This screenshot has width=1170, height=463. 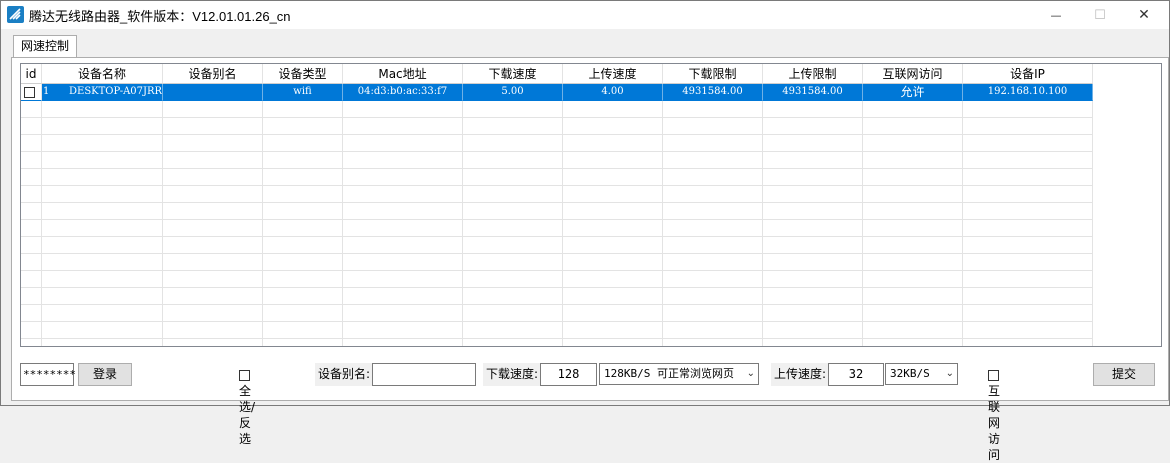 I want to click on cell-device-type: wifi, so click(x=303, y=92).